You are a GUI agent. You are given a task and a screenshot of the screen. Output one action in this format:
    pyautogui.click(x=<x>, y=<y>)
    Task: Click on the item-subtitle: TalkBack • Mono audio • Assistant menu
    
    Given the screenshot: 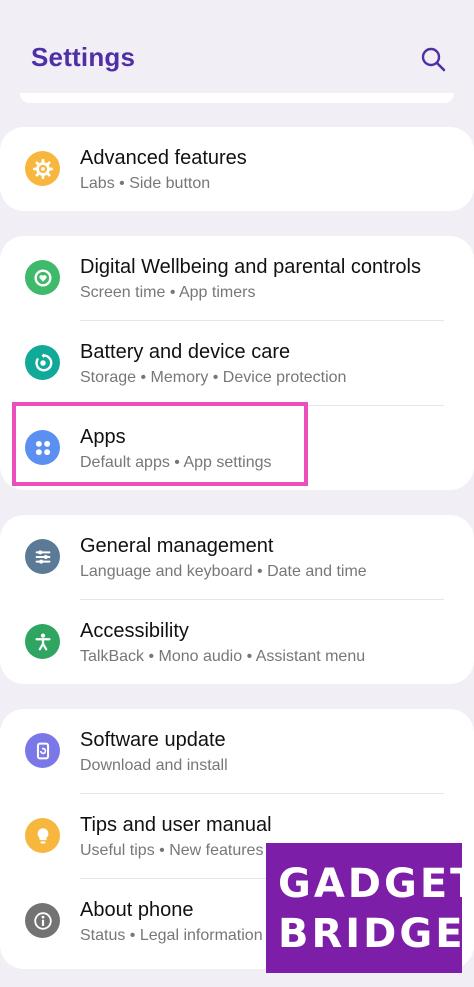 What is the action you would take?
    pyautogui.click(x=223, y=656)
    